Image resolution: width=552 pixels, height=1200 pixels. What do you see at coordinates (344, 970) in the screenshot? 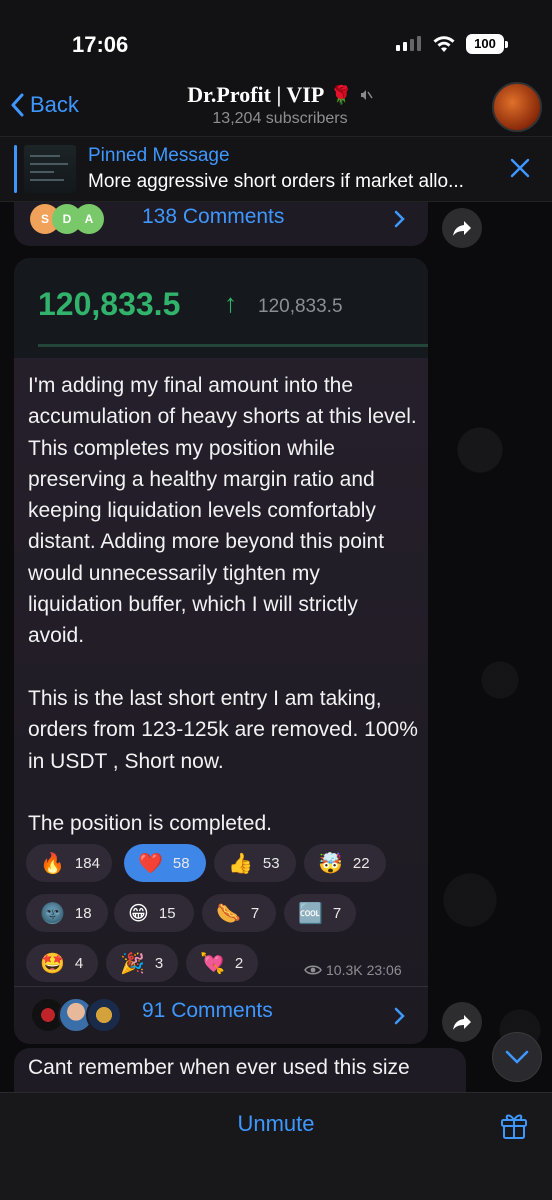
I see `view-count: 10.3K` at bounding box center [344, 970].